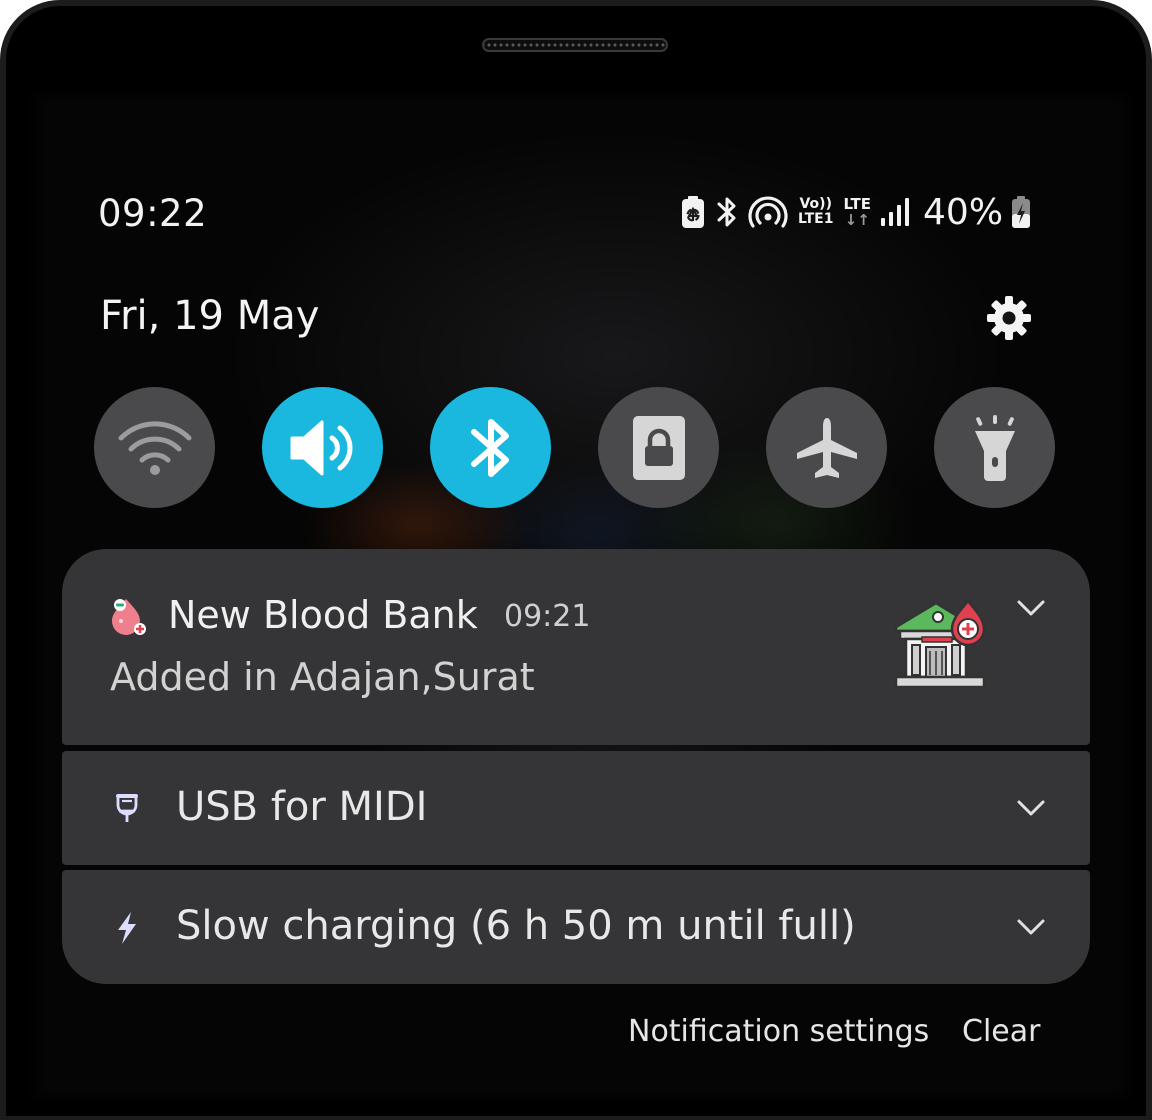 The width and height of the screenshot is (1152, 1120). Describe the element at coordinates (857, 220) in the screenshot. I see `lte-arrows: ↓↑` at that location.